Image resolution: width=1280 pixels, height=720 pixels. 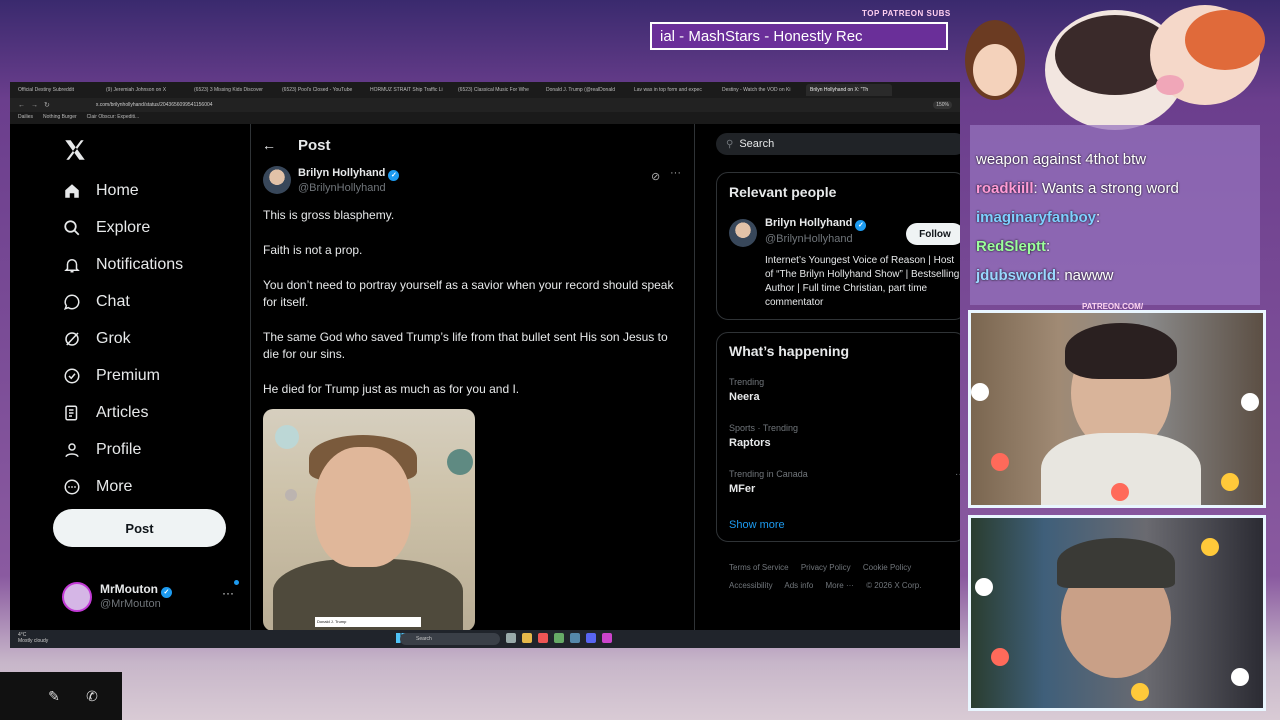 What do you see at coordinates (761, 90) in the screenshot?
I see `tab: Destiny - Watch the VOD on Ki` at bounding box center [761, 90].